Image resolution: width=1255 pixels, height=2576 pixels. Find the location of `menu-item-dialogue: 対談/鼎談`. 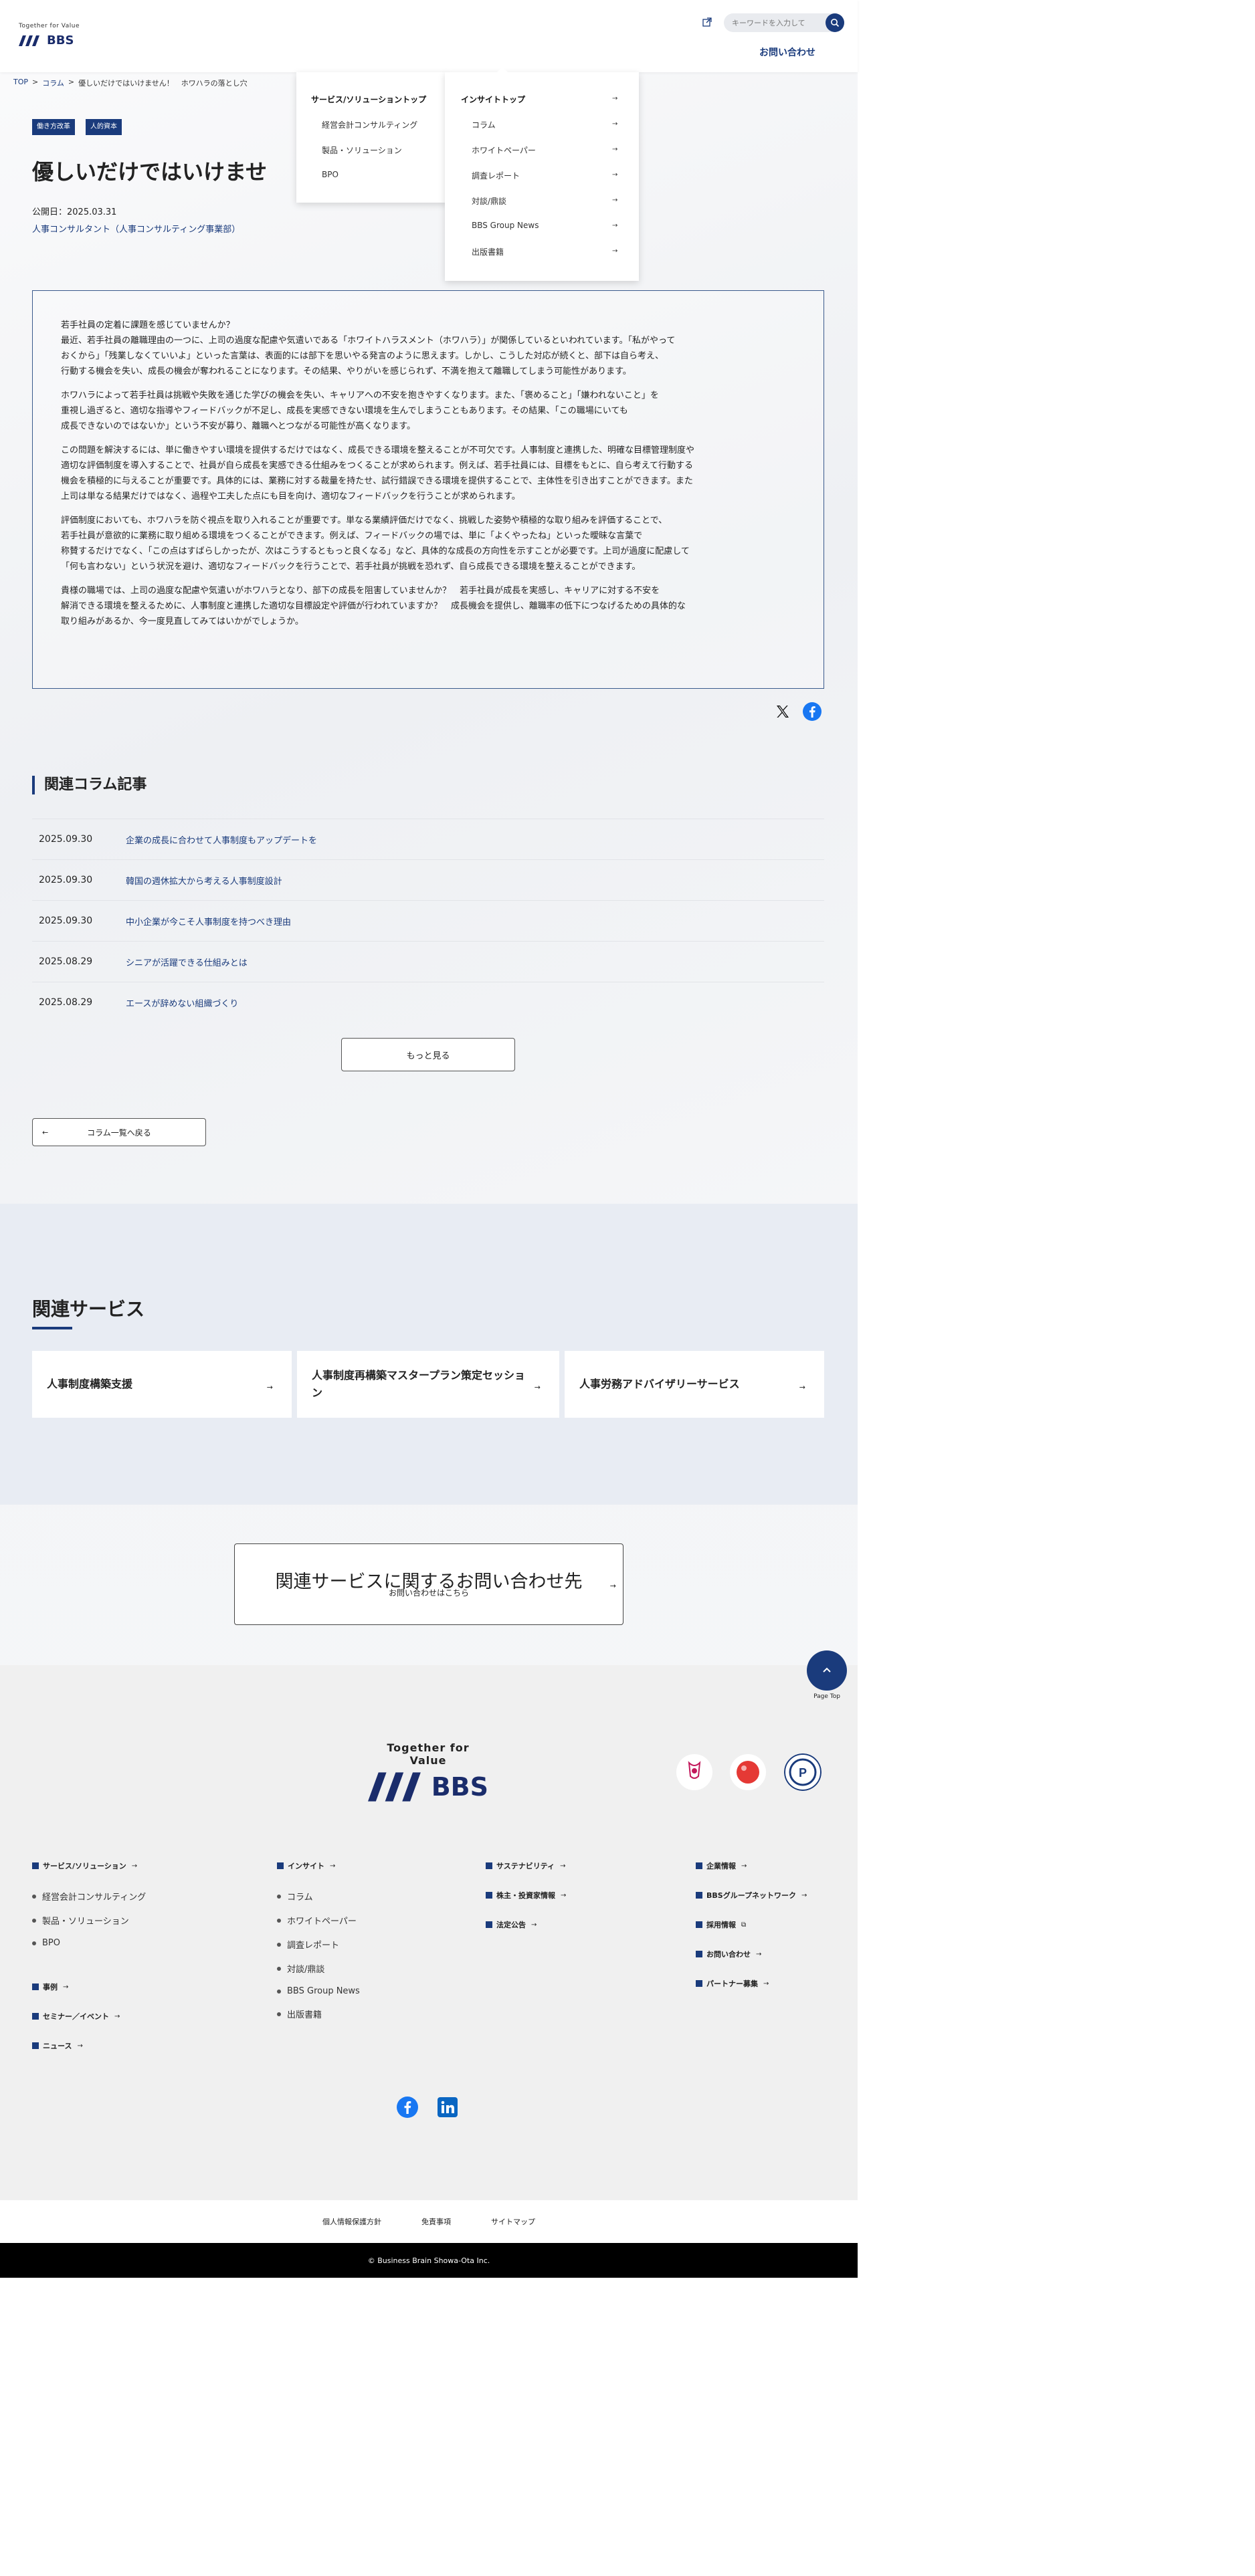

menu-item-dialogue: 対談/鼎談 is located at coordinates (489, 201).